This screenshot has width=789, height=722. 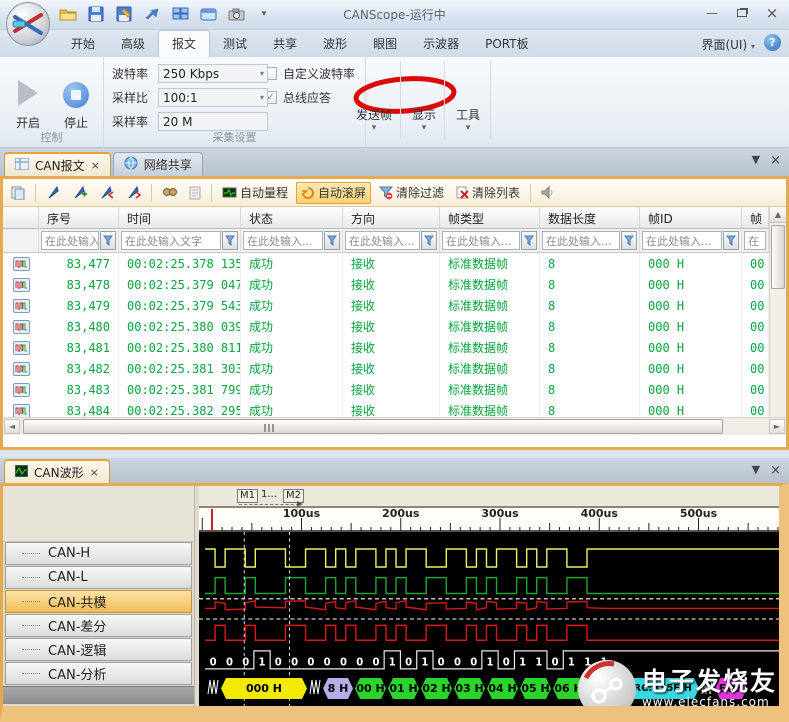 I want to click on table-row: 83,477 00:02:25.378 135 成功 接收 标准数据帧 8 000 H 00, so click(x=386, y=263).